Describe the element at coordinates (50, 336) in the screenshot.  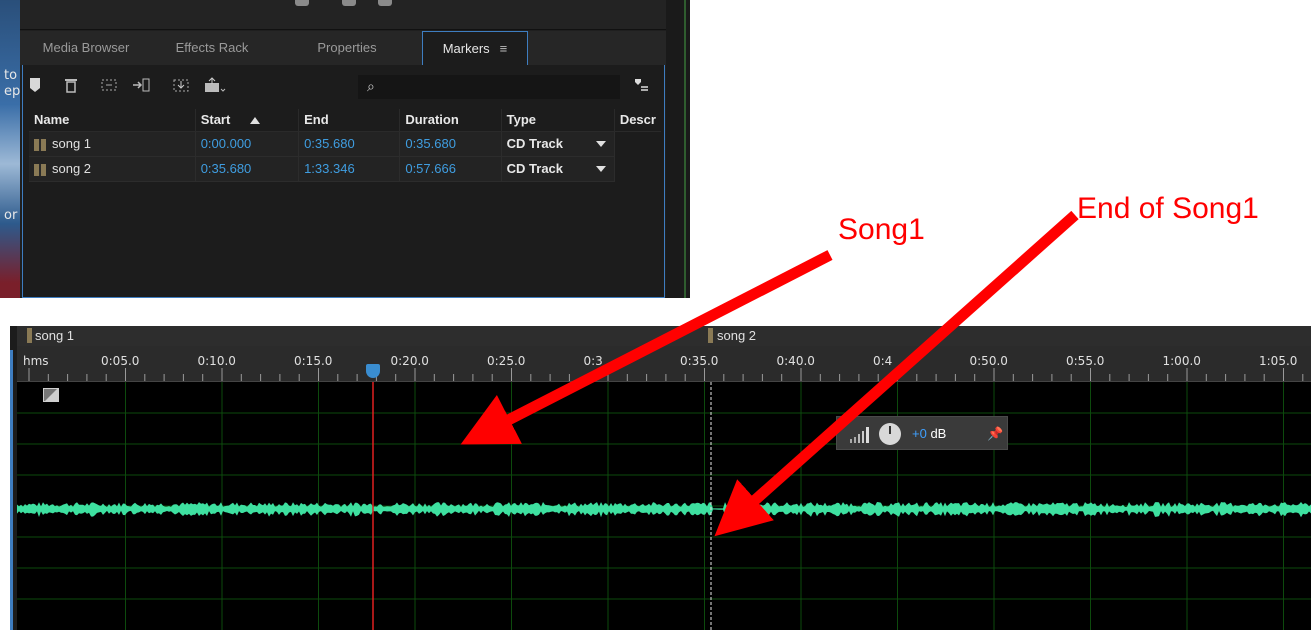
I see `marker-label-song-1: song 1` at that location.